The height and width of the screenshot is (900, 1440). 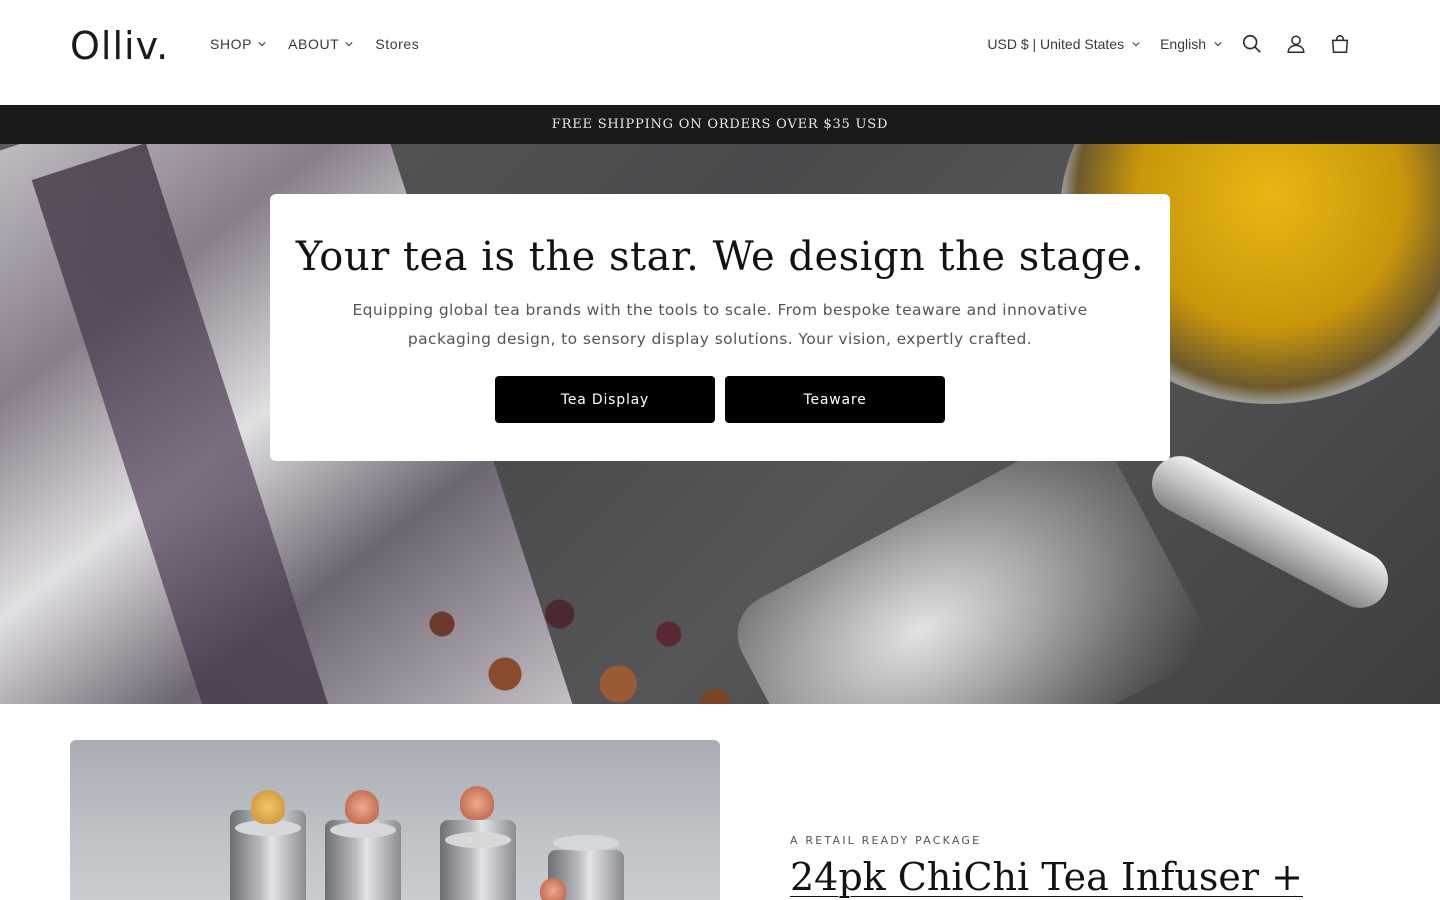 I want to click on nav-item-label: SHOP, so click(x=231, y=44).